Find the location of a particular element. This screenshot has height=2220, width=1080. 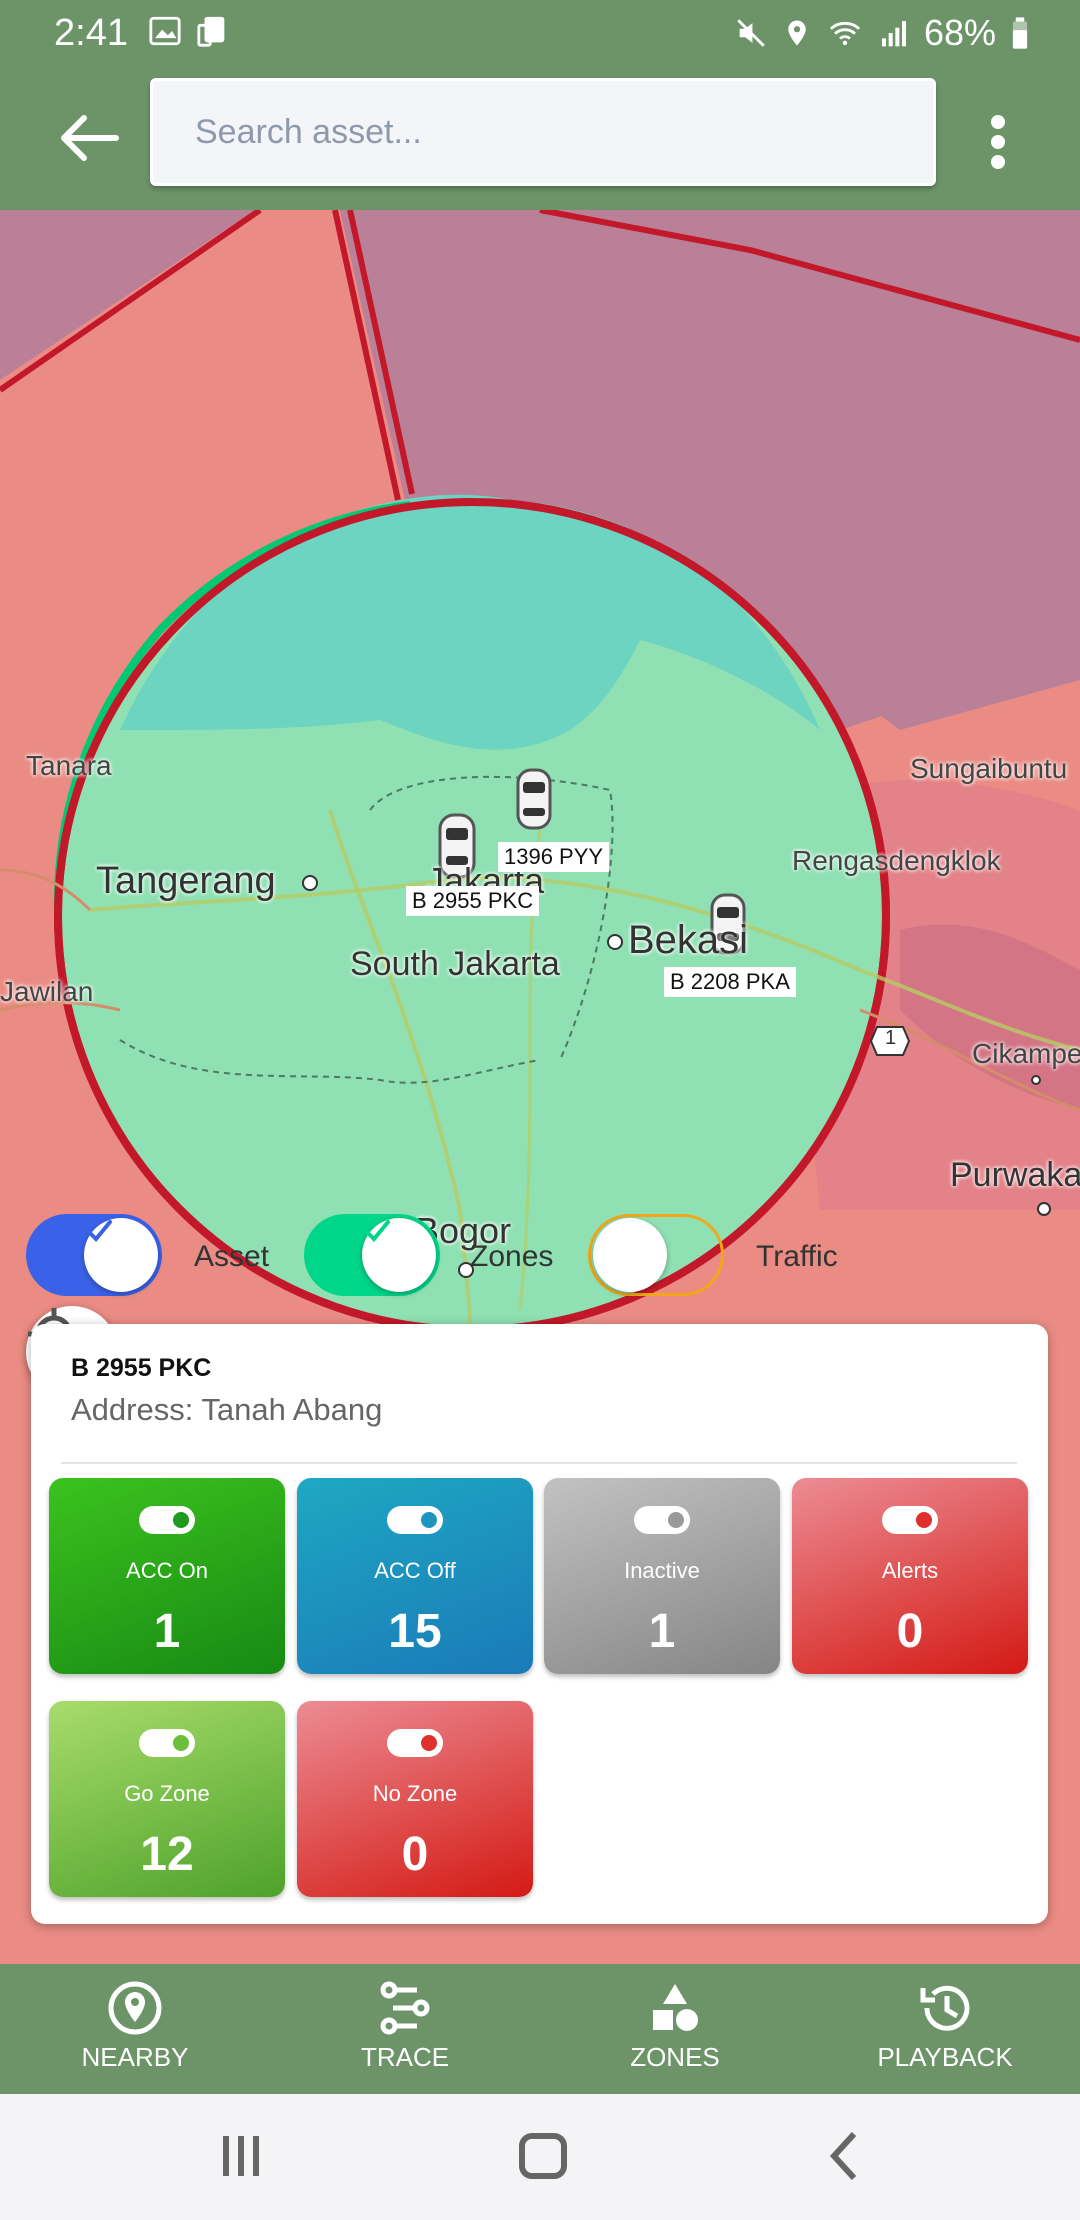

zones-layer-toggle is located at coordinates (372, 1255).